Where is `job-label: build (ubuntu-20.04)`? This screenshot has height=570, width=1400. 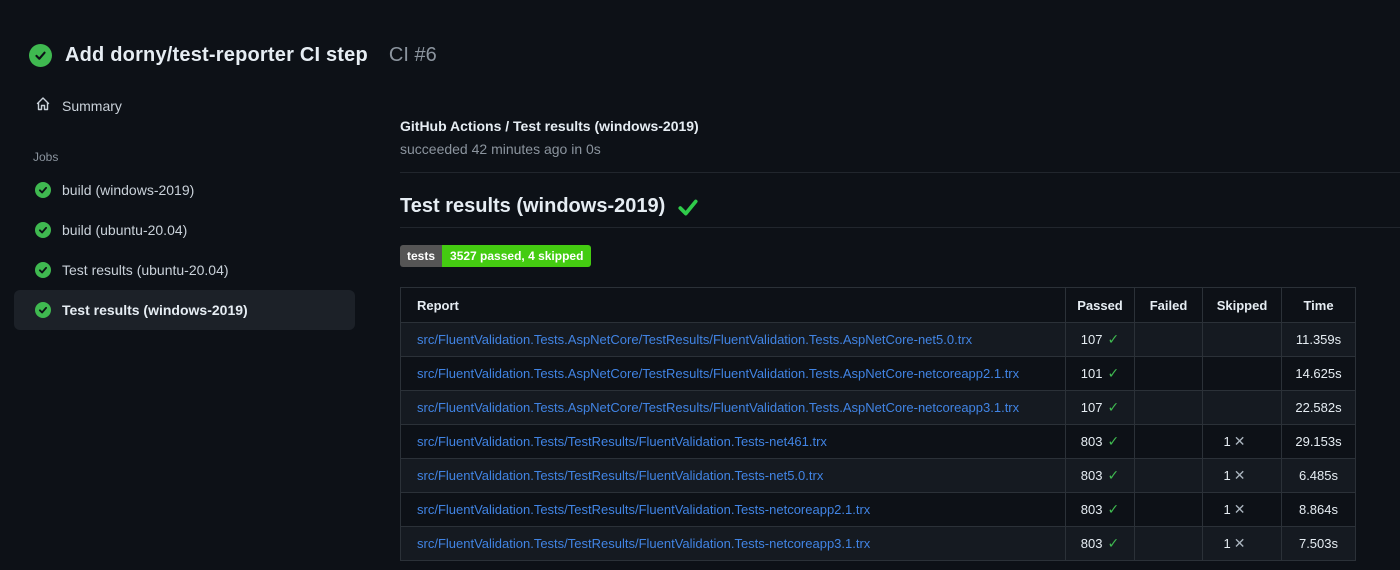 job-label: build (ubuntu-20.04) is located at coordinates (125, 230).